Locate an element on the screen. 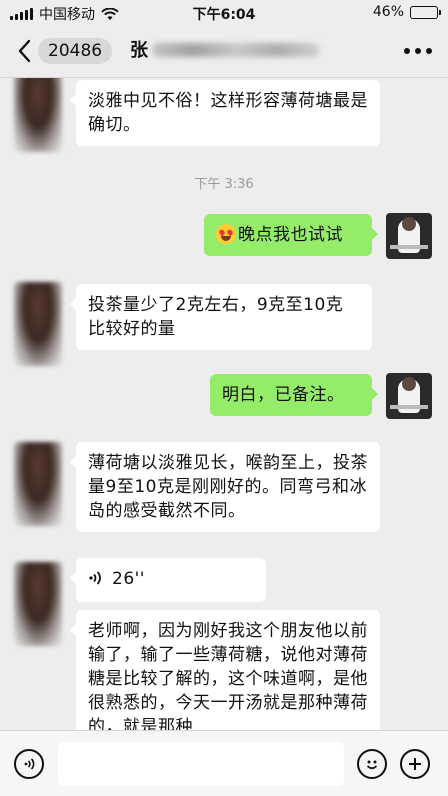  battery-icon is located at coordinates (425, 12).